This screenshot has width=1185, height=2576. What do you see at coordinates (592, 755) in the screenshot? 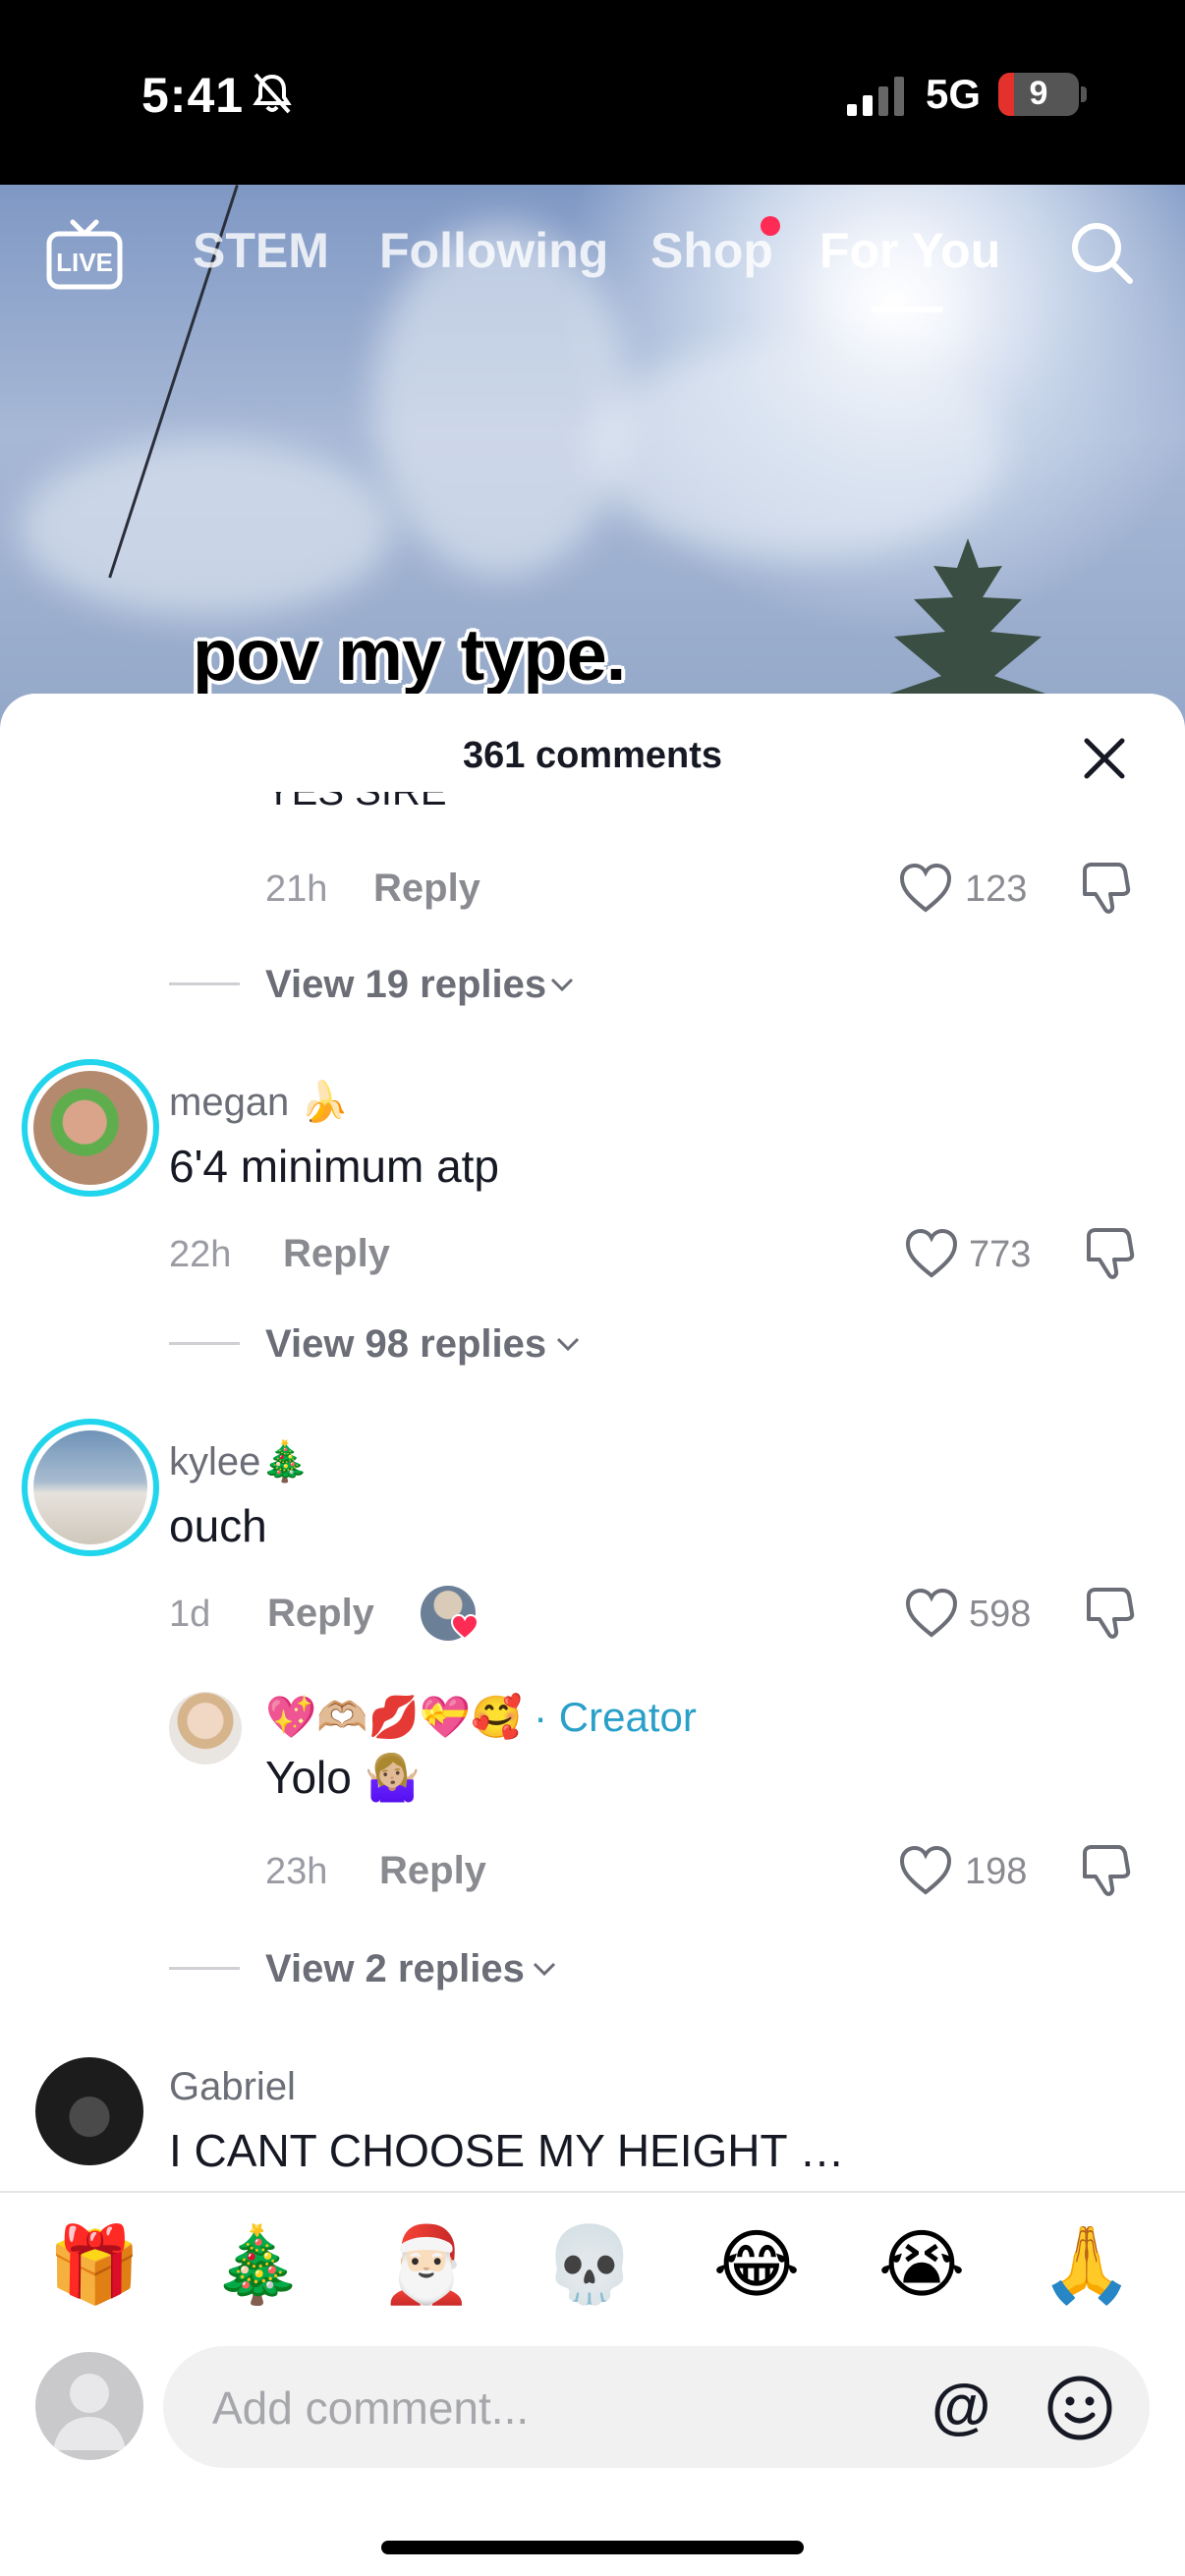
I see `comments-count-title: 361 comments` at bounding box center [592, 755].